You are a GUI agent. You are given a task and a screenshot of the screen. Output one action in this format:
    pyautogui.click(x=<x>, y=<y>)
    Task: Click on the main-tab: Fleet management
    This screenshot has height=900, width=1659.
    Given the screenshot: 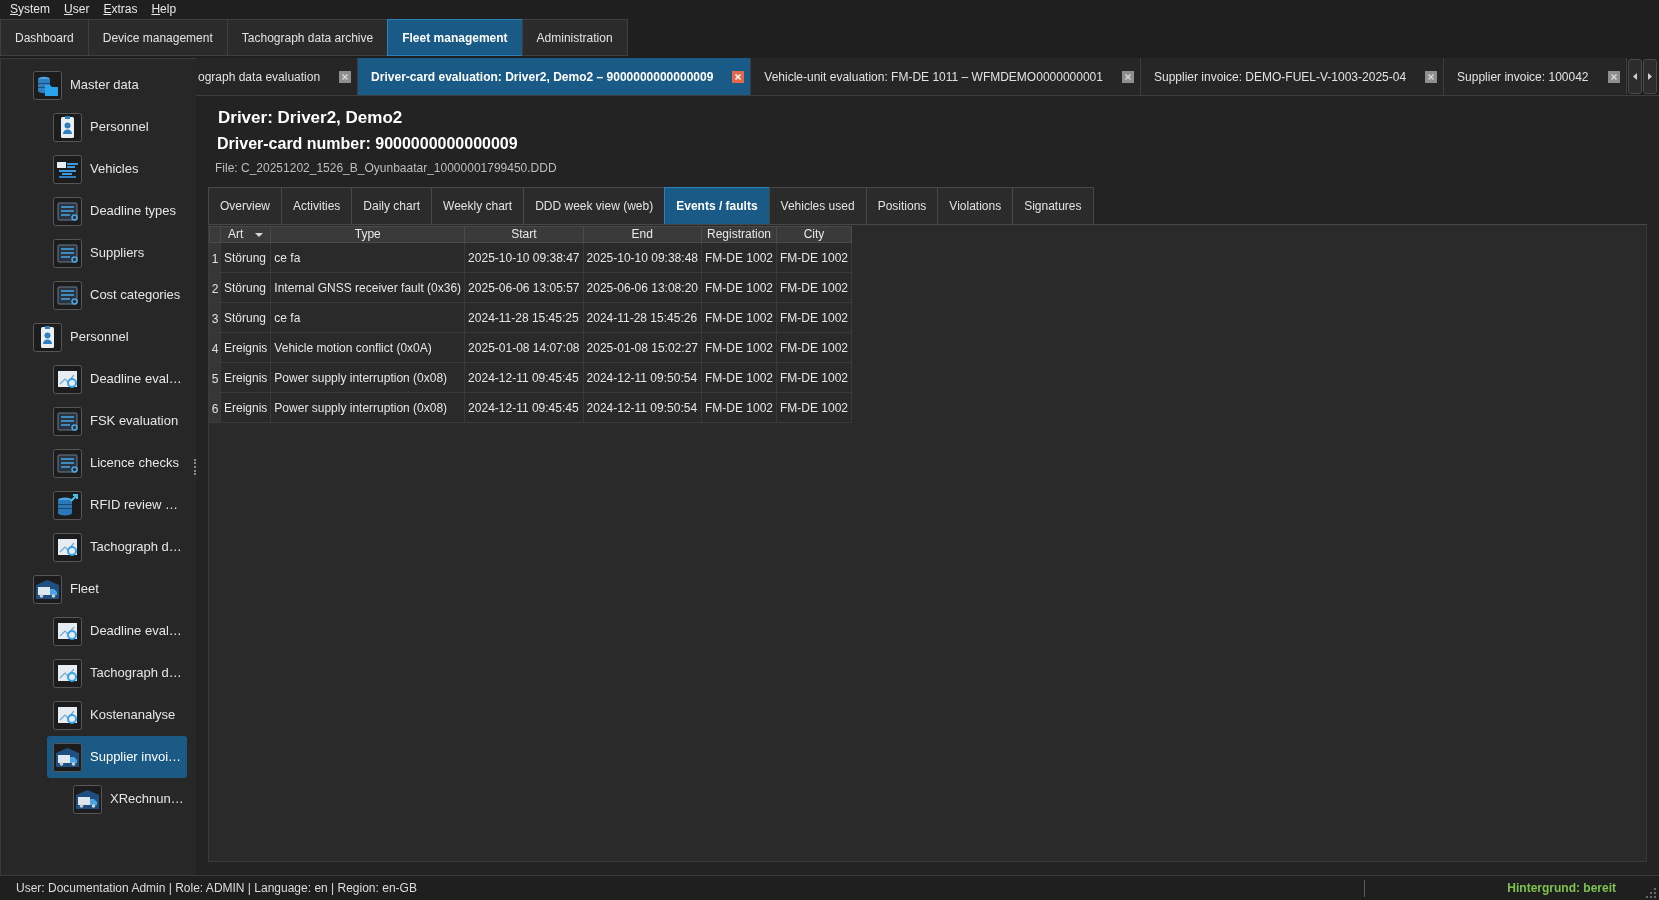 What is the action you would take?
    pyautogui.click(x=455, y=37)
    